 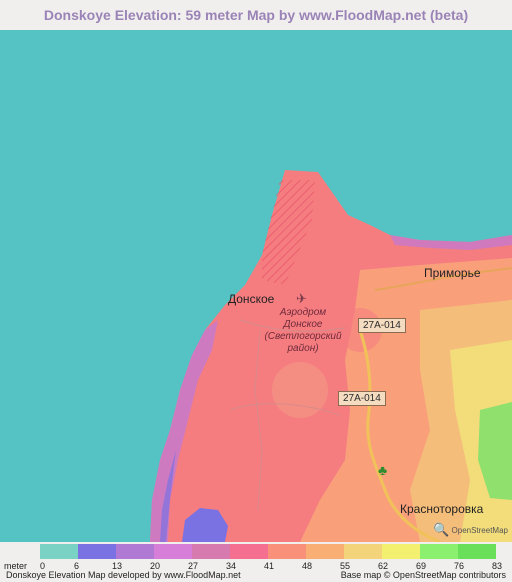 What do you see at coordinates (303, 348) in the screenshot?
I see `airport-label-line: район)` at bounding box center [303, 348].